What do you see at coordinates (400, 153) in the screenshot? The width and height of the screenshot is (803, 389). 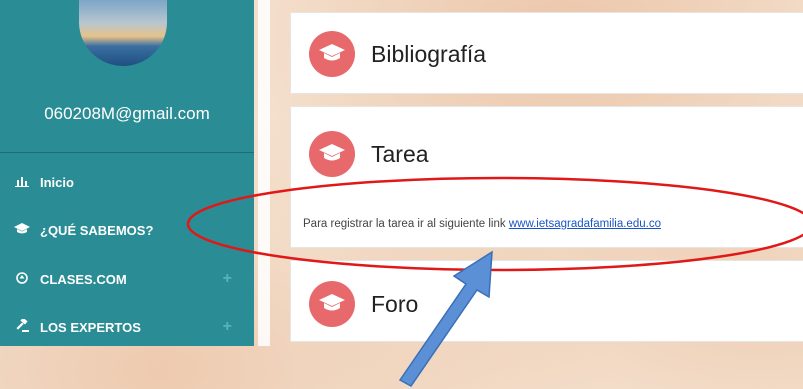 I see `card-title: Tarea` at bounding box center [400, 153].